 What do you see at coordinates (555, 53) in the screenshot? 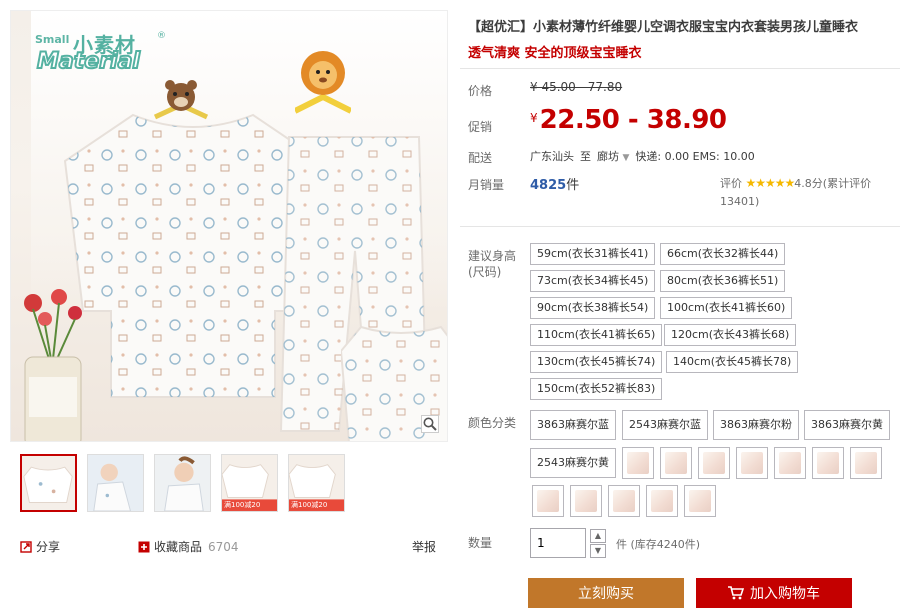
I see `product-subtitle: 透气清爽 安全的顶级宝宝睡衣` at bounding box center [555, 53].